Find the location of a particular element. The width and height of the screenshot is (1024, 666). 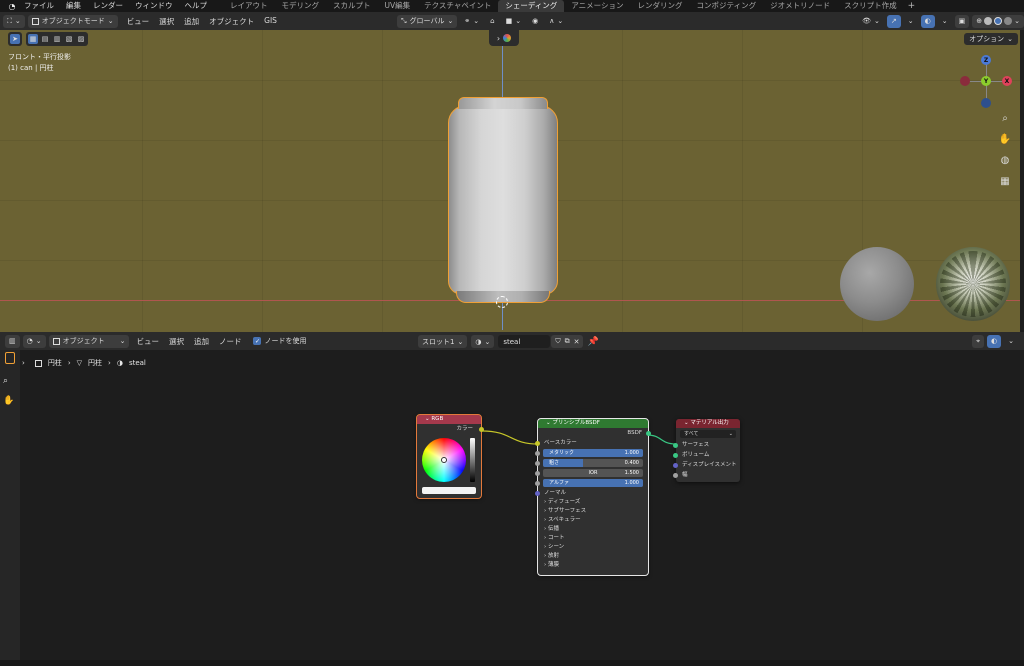

output-input-row: 幅 is located at coordinates (706, 475).